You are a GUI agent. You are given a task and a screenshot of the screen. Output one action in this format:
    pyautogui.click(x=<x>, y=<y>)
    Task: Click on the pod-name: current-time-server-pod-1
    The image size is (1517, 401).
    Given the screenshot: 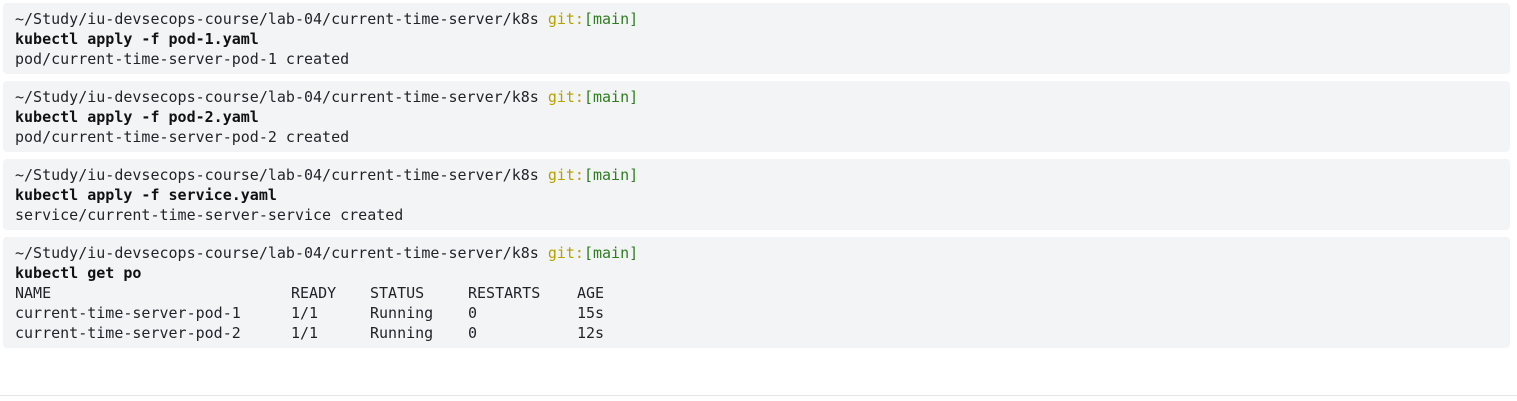 What is the action you would take?
    pyautogui.click(x=128, y=313)
    